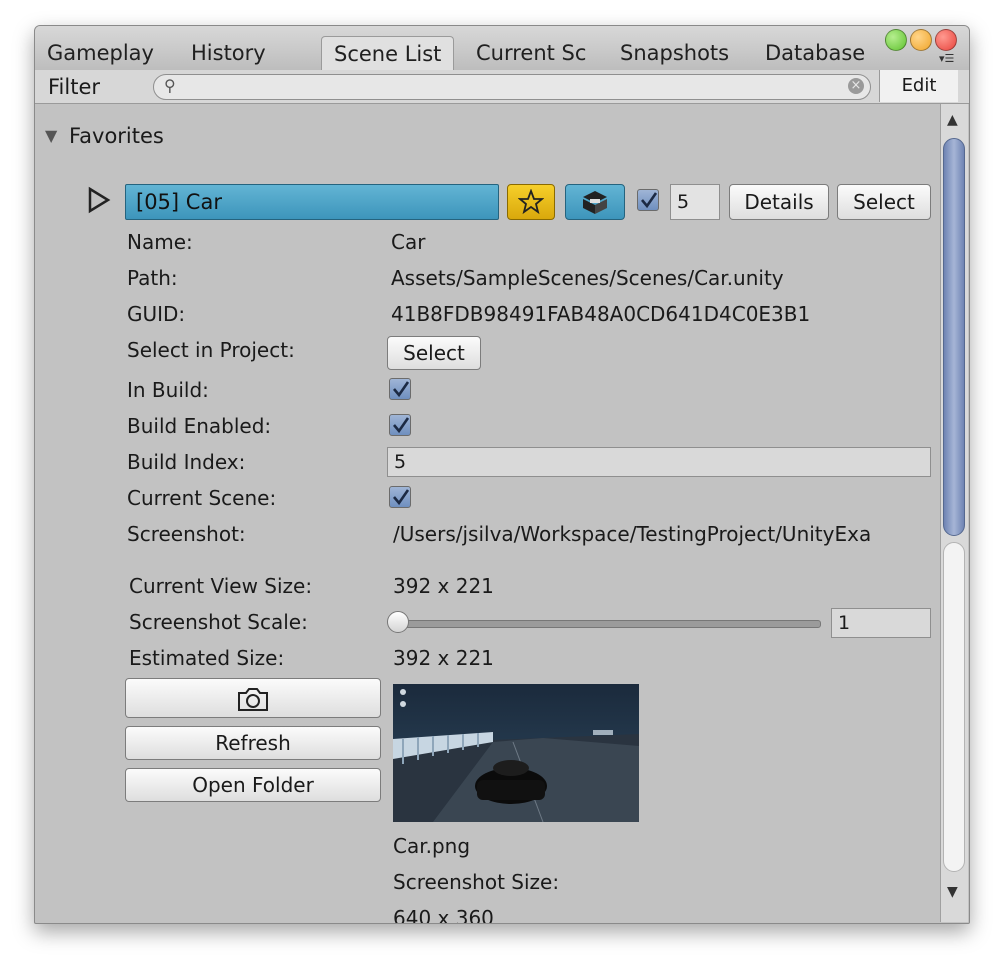 The height and width of the screenshot is (964, 1002). I want to click on scrollbar-track-lower, so click(954, 707).